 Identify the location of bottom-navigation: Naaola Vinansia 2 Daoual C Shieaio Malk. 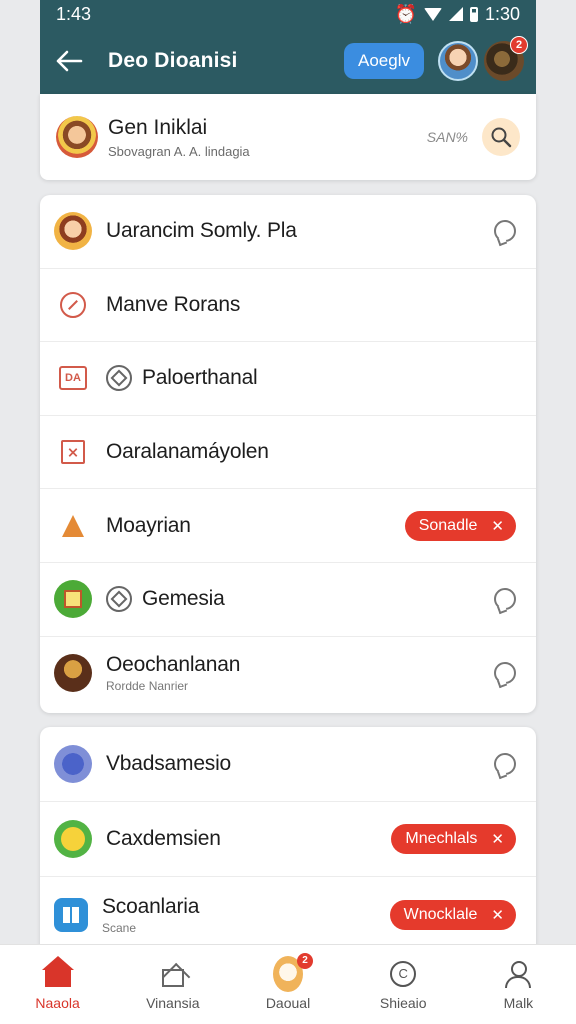
(288, 984).